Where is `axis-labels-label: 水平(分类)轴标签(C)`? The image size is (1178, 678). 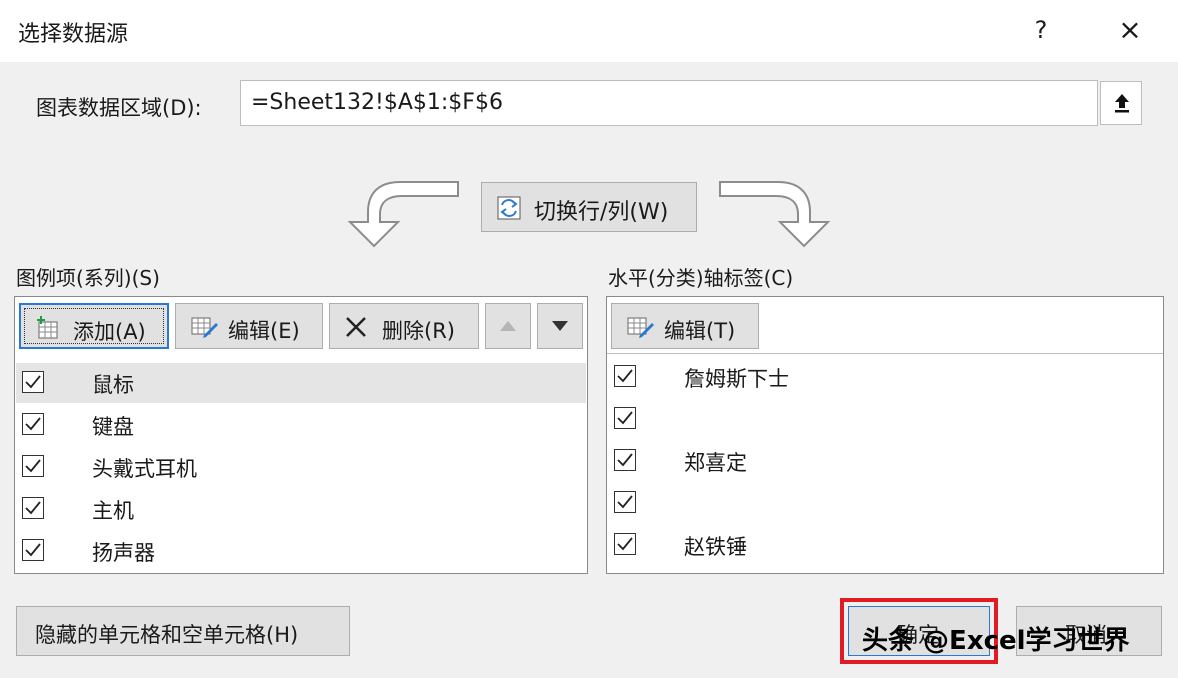
axis-labels-label: 水平(分类)轴标签(C) is located at coordinates (701, 278).